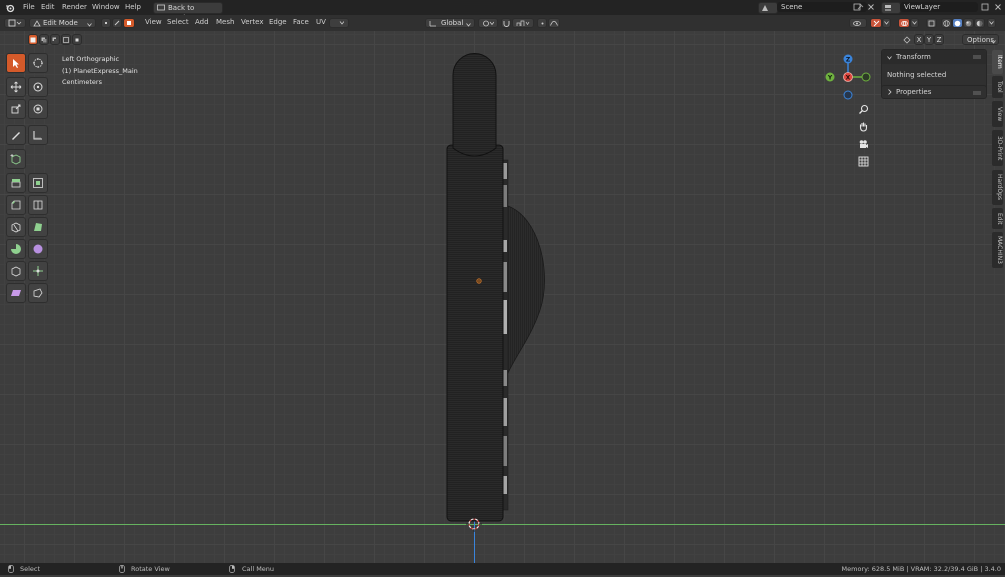 The width and height of the screenshot is (1005, 577). I want to click on tool-measure, so click(38, 135).